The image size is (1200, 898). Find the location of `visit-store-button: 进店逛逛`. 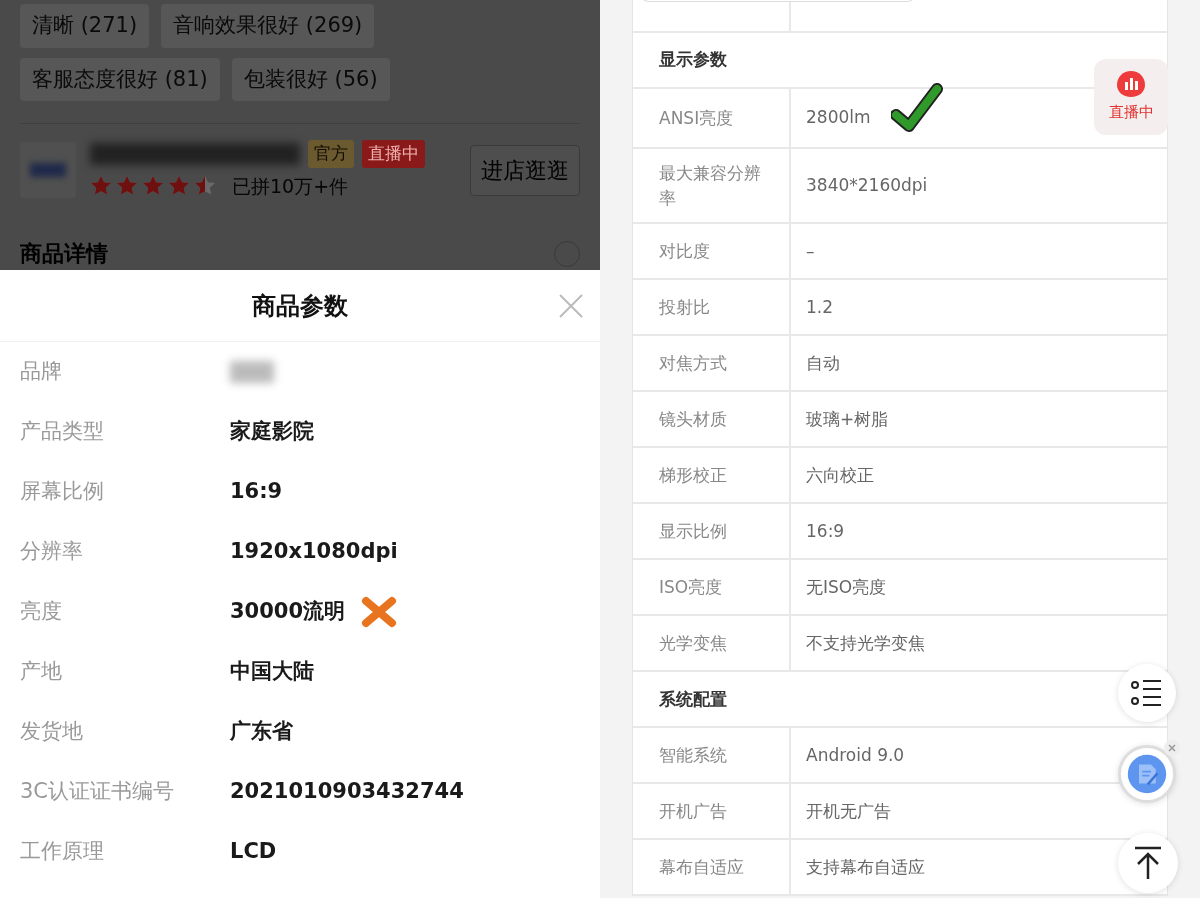

visit-store-button: 进店逛逛 is located at coordinates (525, 170).